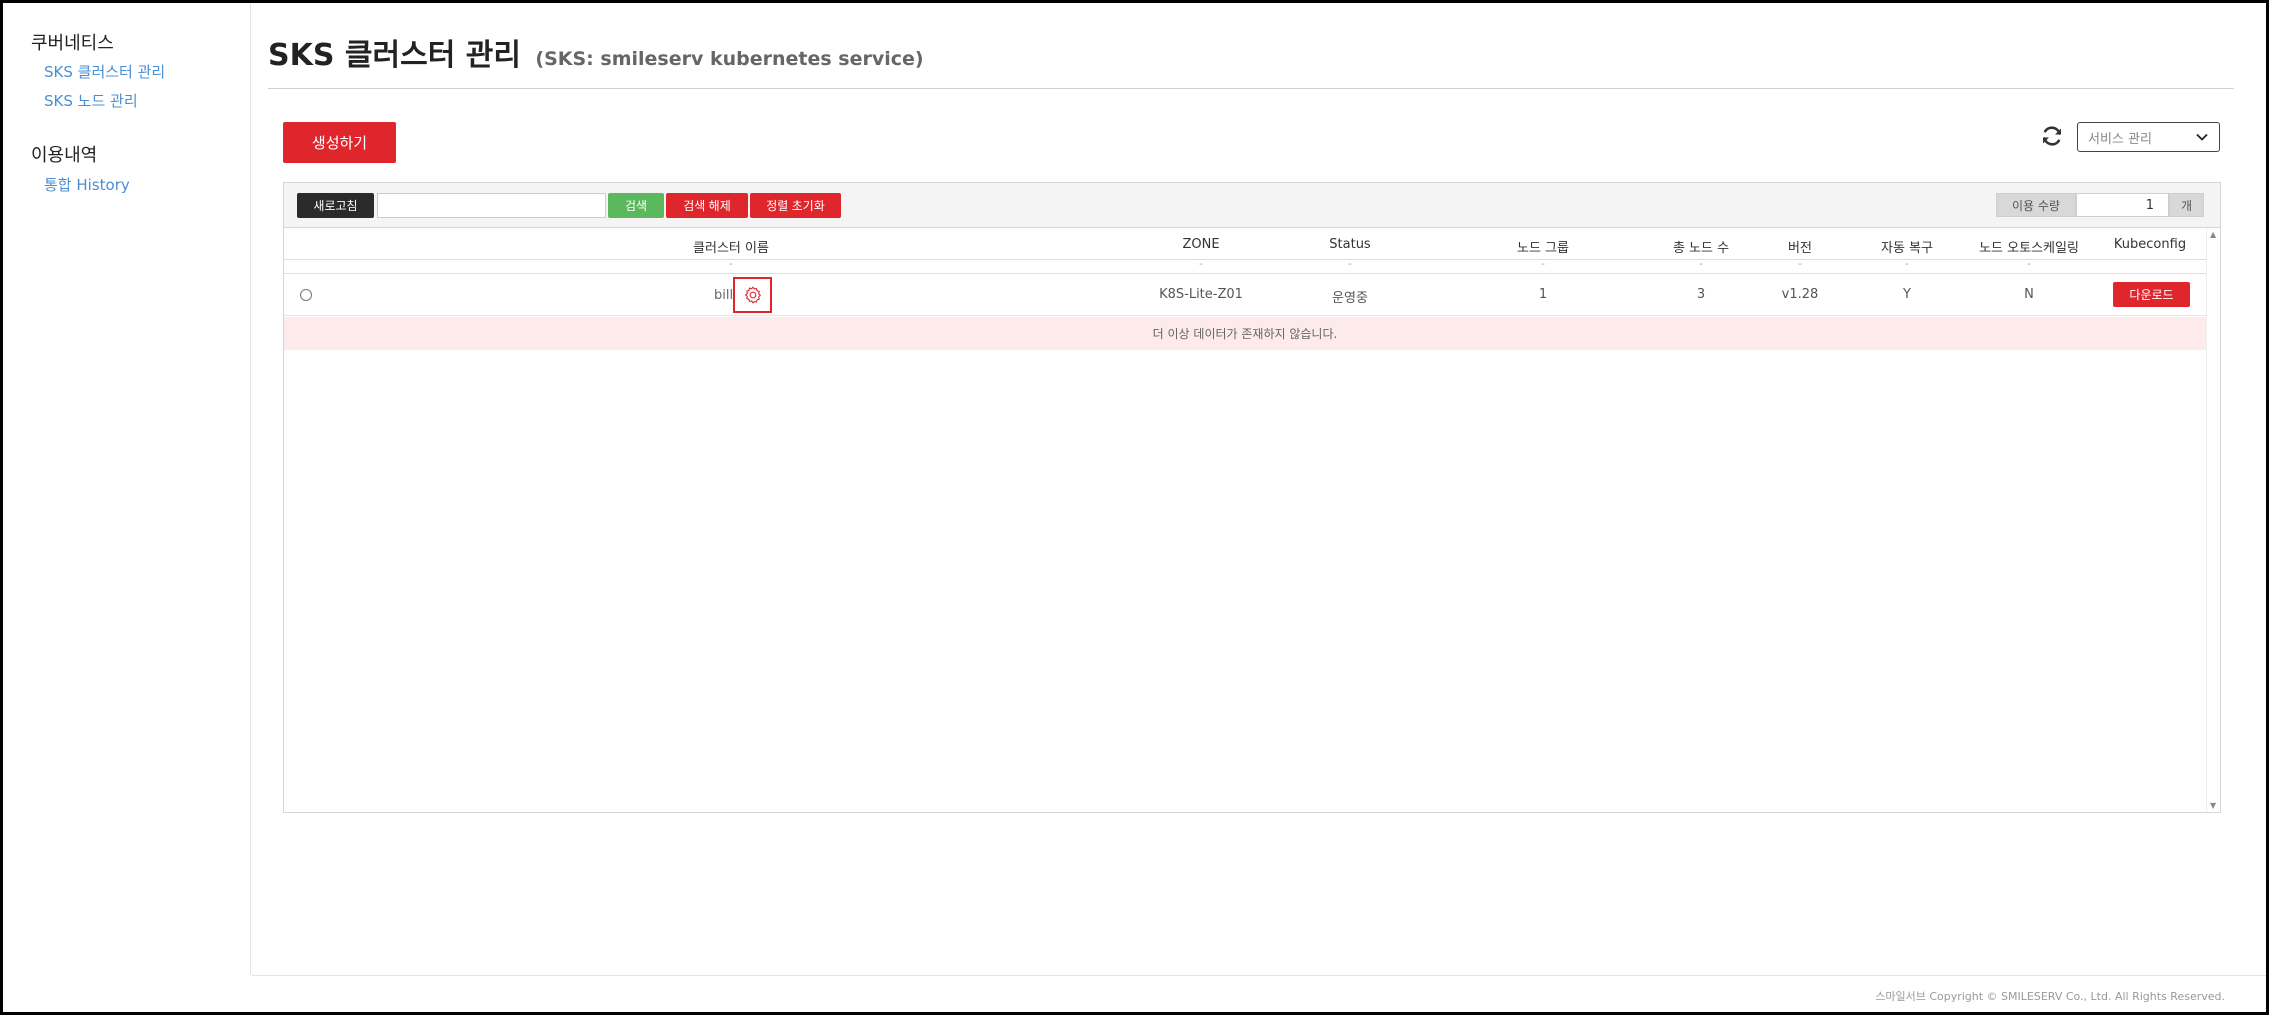 Image resolution: width=2269 pixels, height=1015 pixels. Describe the element at coordinates (2122, 205) in the screenshot. I see `usage-count-value: 1` at that location.